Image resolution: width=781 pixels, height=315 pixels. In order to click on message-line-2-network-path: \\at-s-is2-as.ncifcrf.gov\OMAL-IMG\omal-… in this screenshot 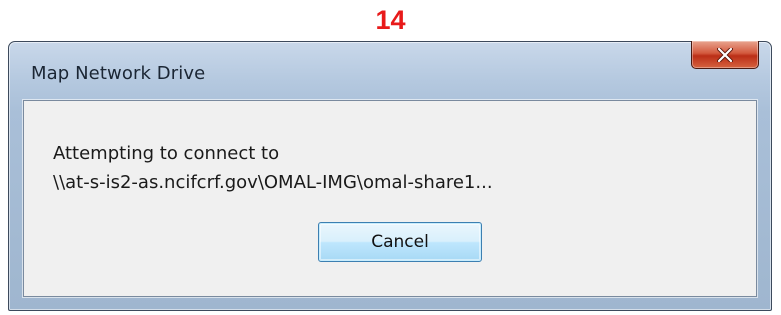, I will do `click(273, 182)`.